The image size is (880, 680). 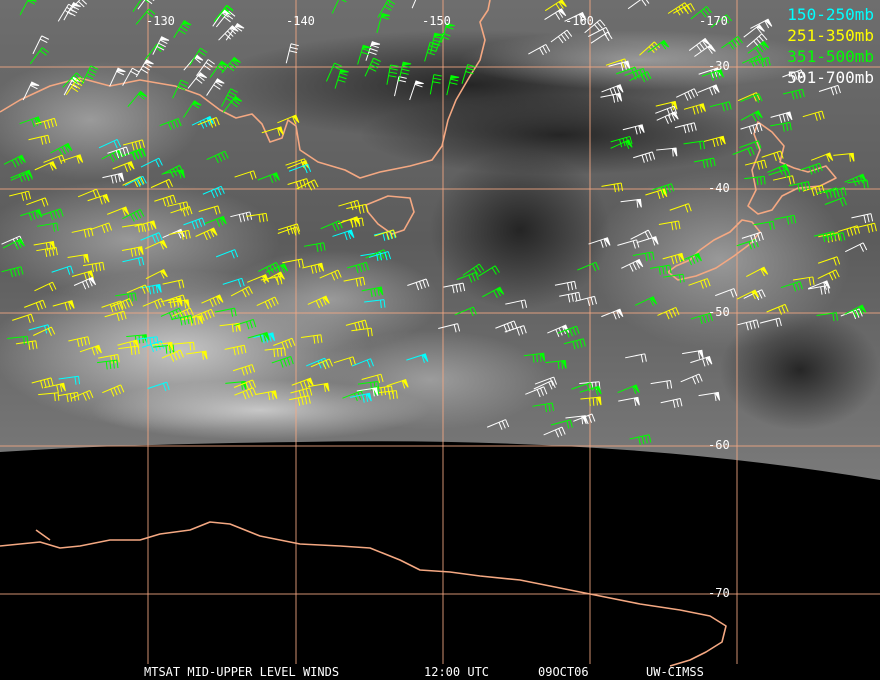 I want to click on lat-label-40s: -40, so click(x=719, y=188).